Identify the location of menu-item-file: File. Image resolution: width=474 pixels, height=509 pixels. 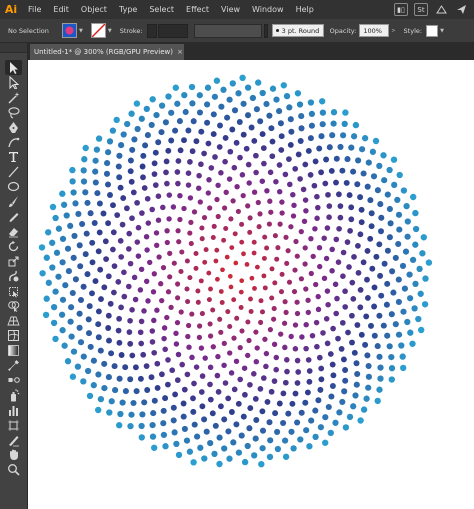
(34, 9).